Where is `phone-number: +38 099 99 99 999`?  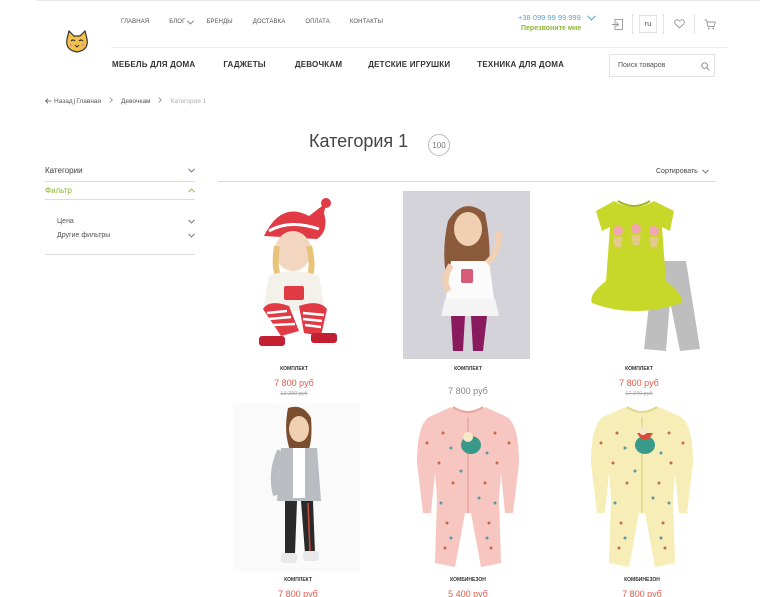
phone-number: +38 099 99 99 999 is located at coordinates (557, 17).